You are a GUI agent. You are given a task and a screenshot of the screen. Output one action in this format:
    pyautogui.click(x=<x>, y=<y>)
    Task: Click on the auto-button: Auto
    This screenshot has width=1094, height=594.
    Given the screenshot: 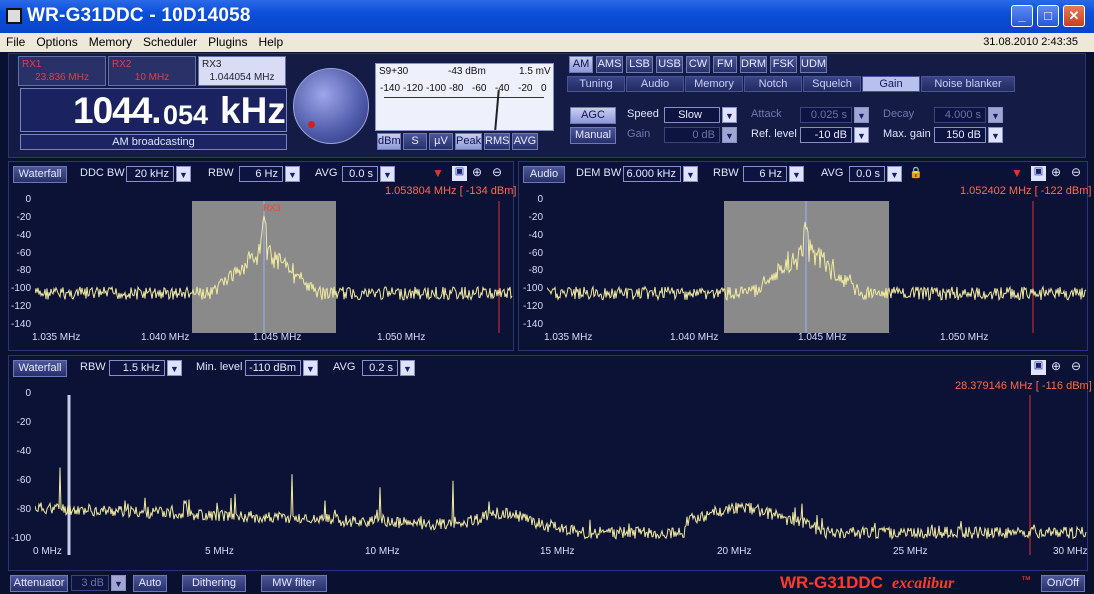 What is the action you would take?
    pyautogui.click(x=150, y=583)
    